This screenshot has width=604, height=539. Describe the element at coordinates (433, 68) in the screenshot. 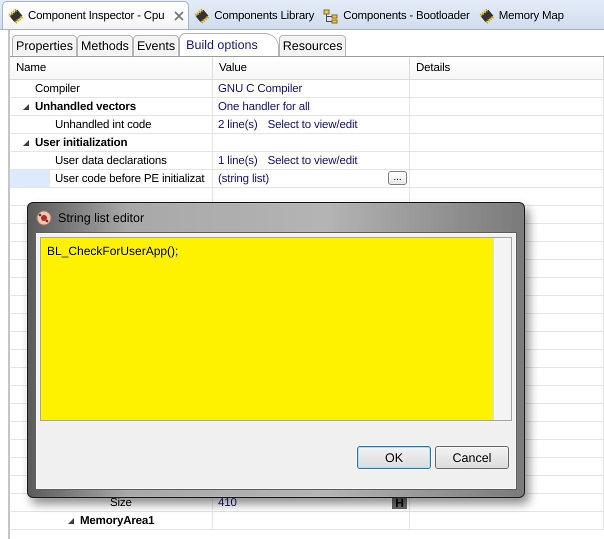

I see `column-header: Details` at that location.